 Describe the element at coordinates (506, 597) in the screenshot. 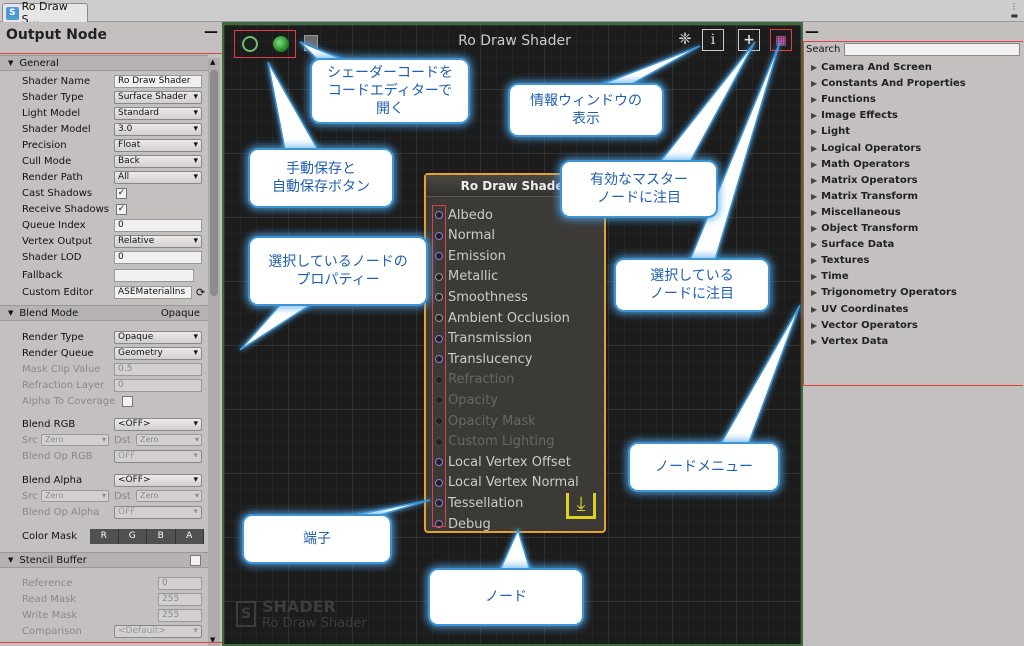

I see `callout-node: ノード` at that location.